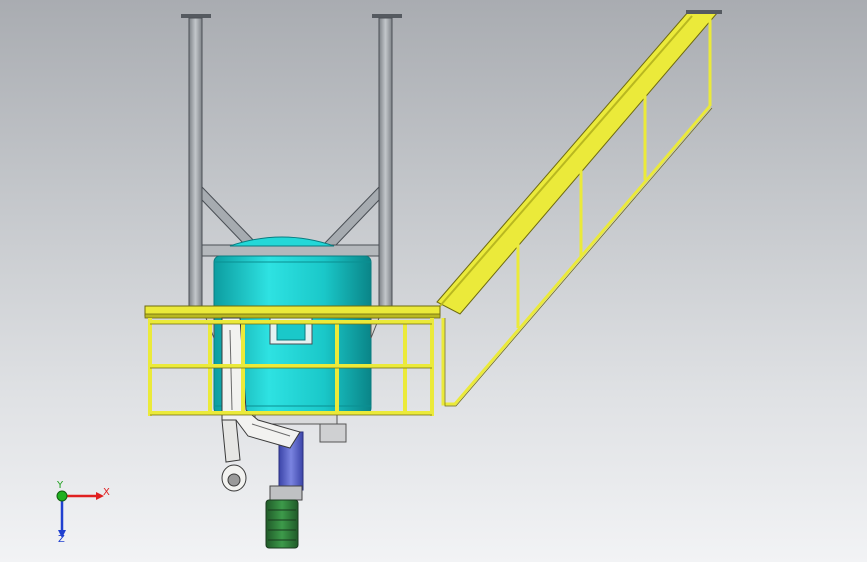 The image size is (867, 562). I want to click on reference-triad: X Y Z, so click(80, 513).